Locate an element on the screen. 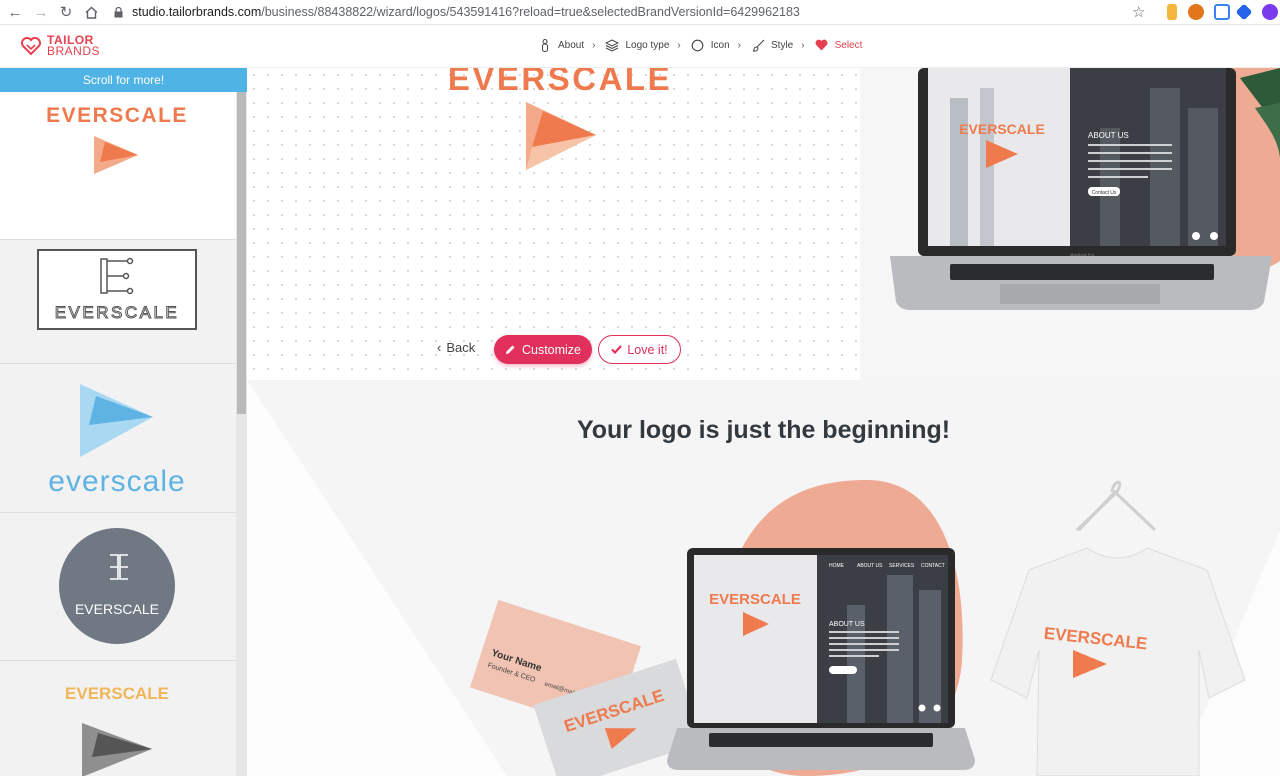 This screenshot has width=1280, height=776. mockup-nav-home: HOME is located at coordinates (837, 566).